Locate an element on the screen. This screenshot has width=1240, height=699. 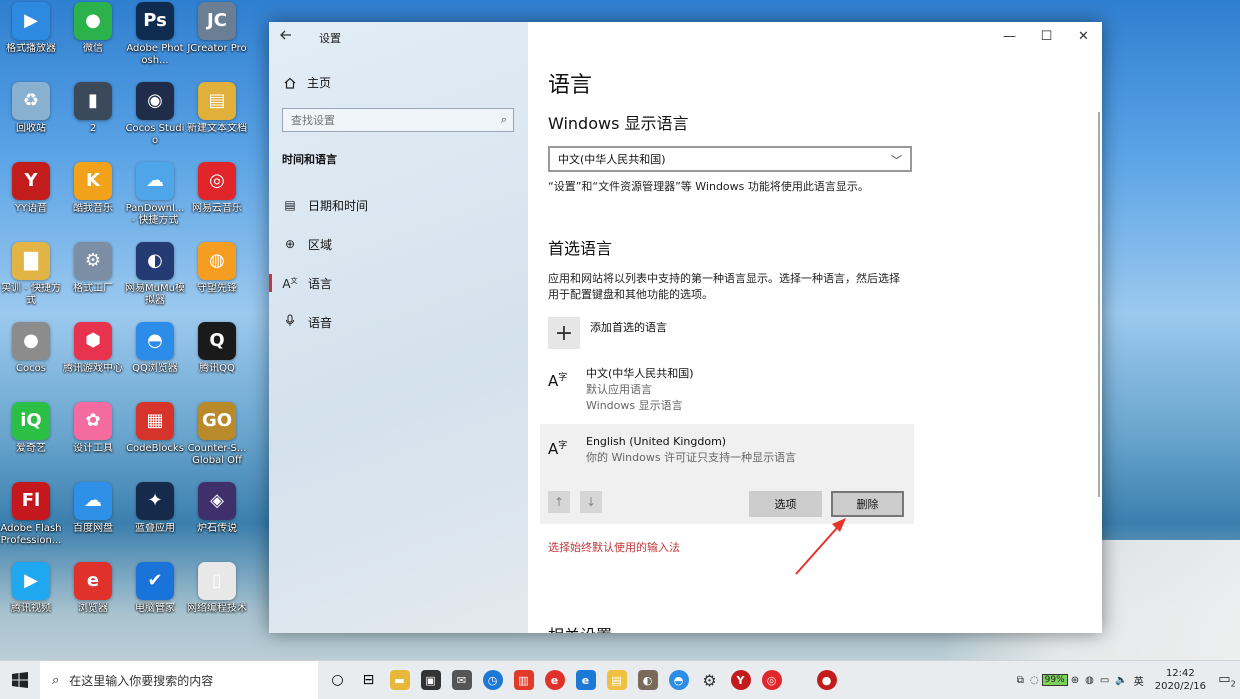
move-up-button: ↑ is located at coordinates (559, 502).